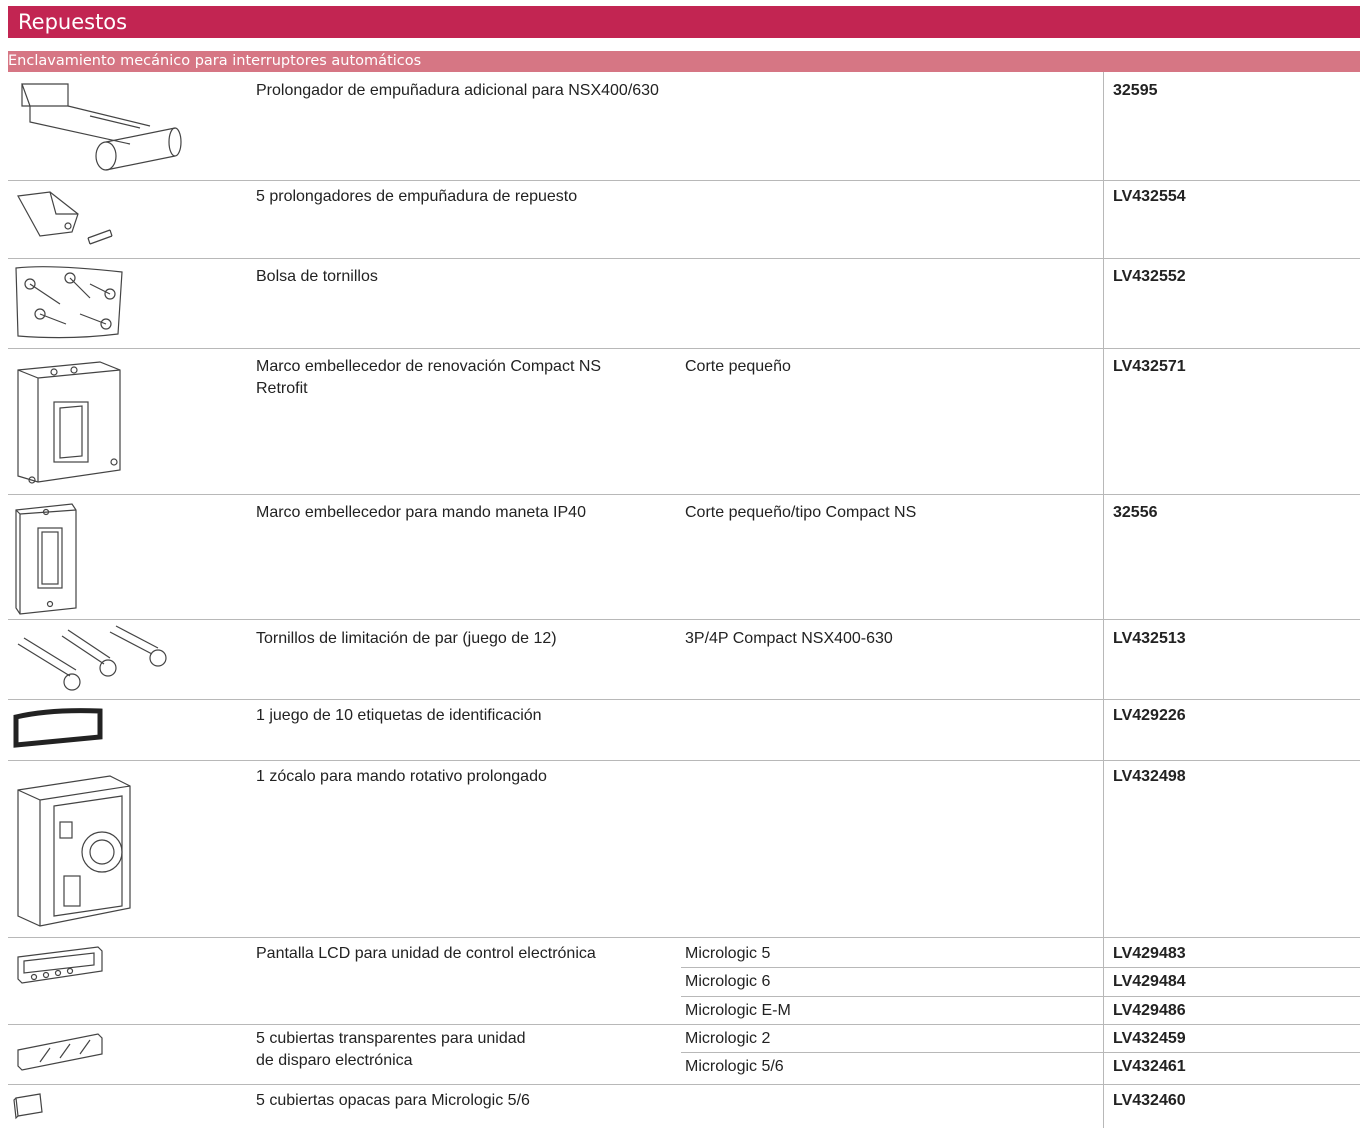 This screenshot has width=1360, height=1128. I want to click on row-code: LV432498, so click(1149, 776).